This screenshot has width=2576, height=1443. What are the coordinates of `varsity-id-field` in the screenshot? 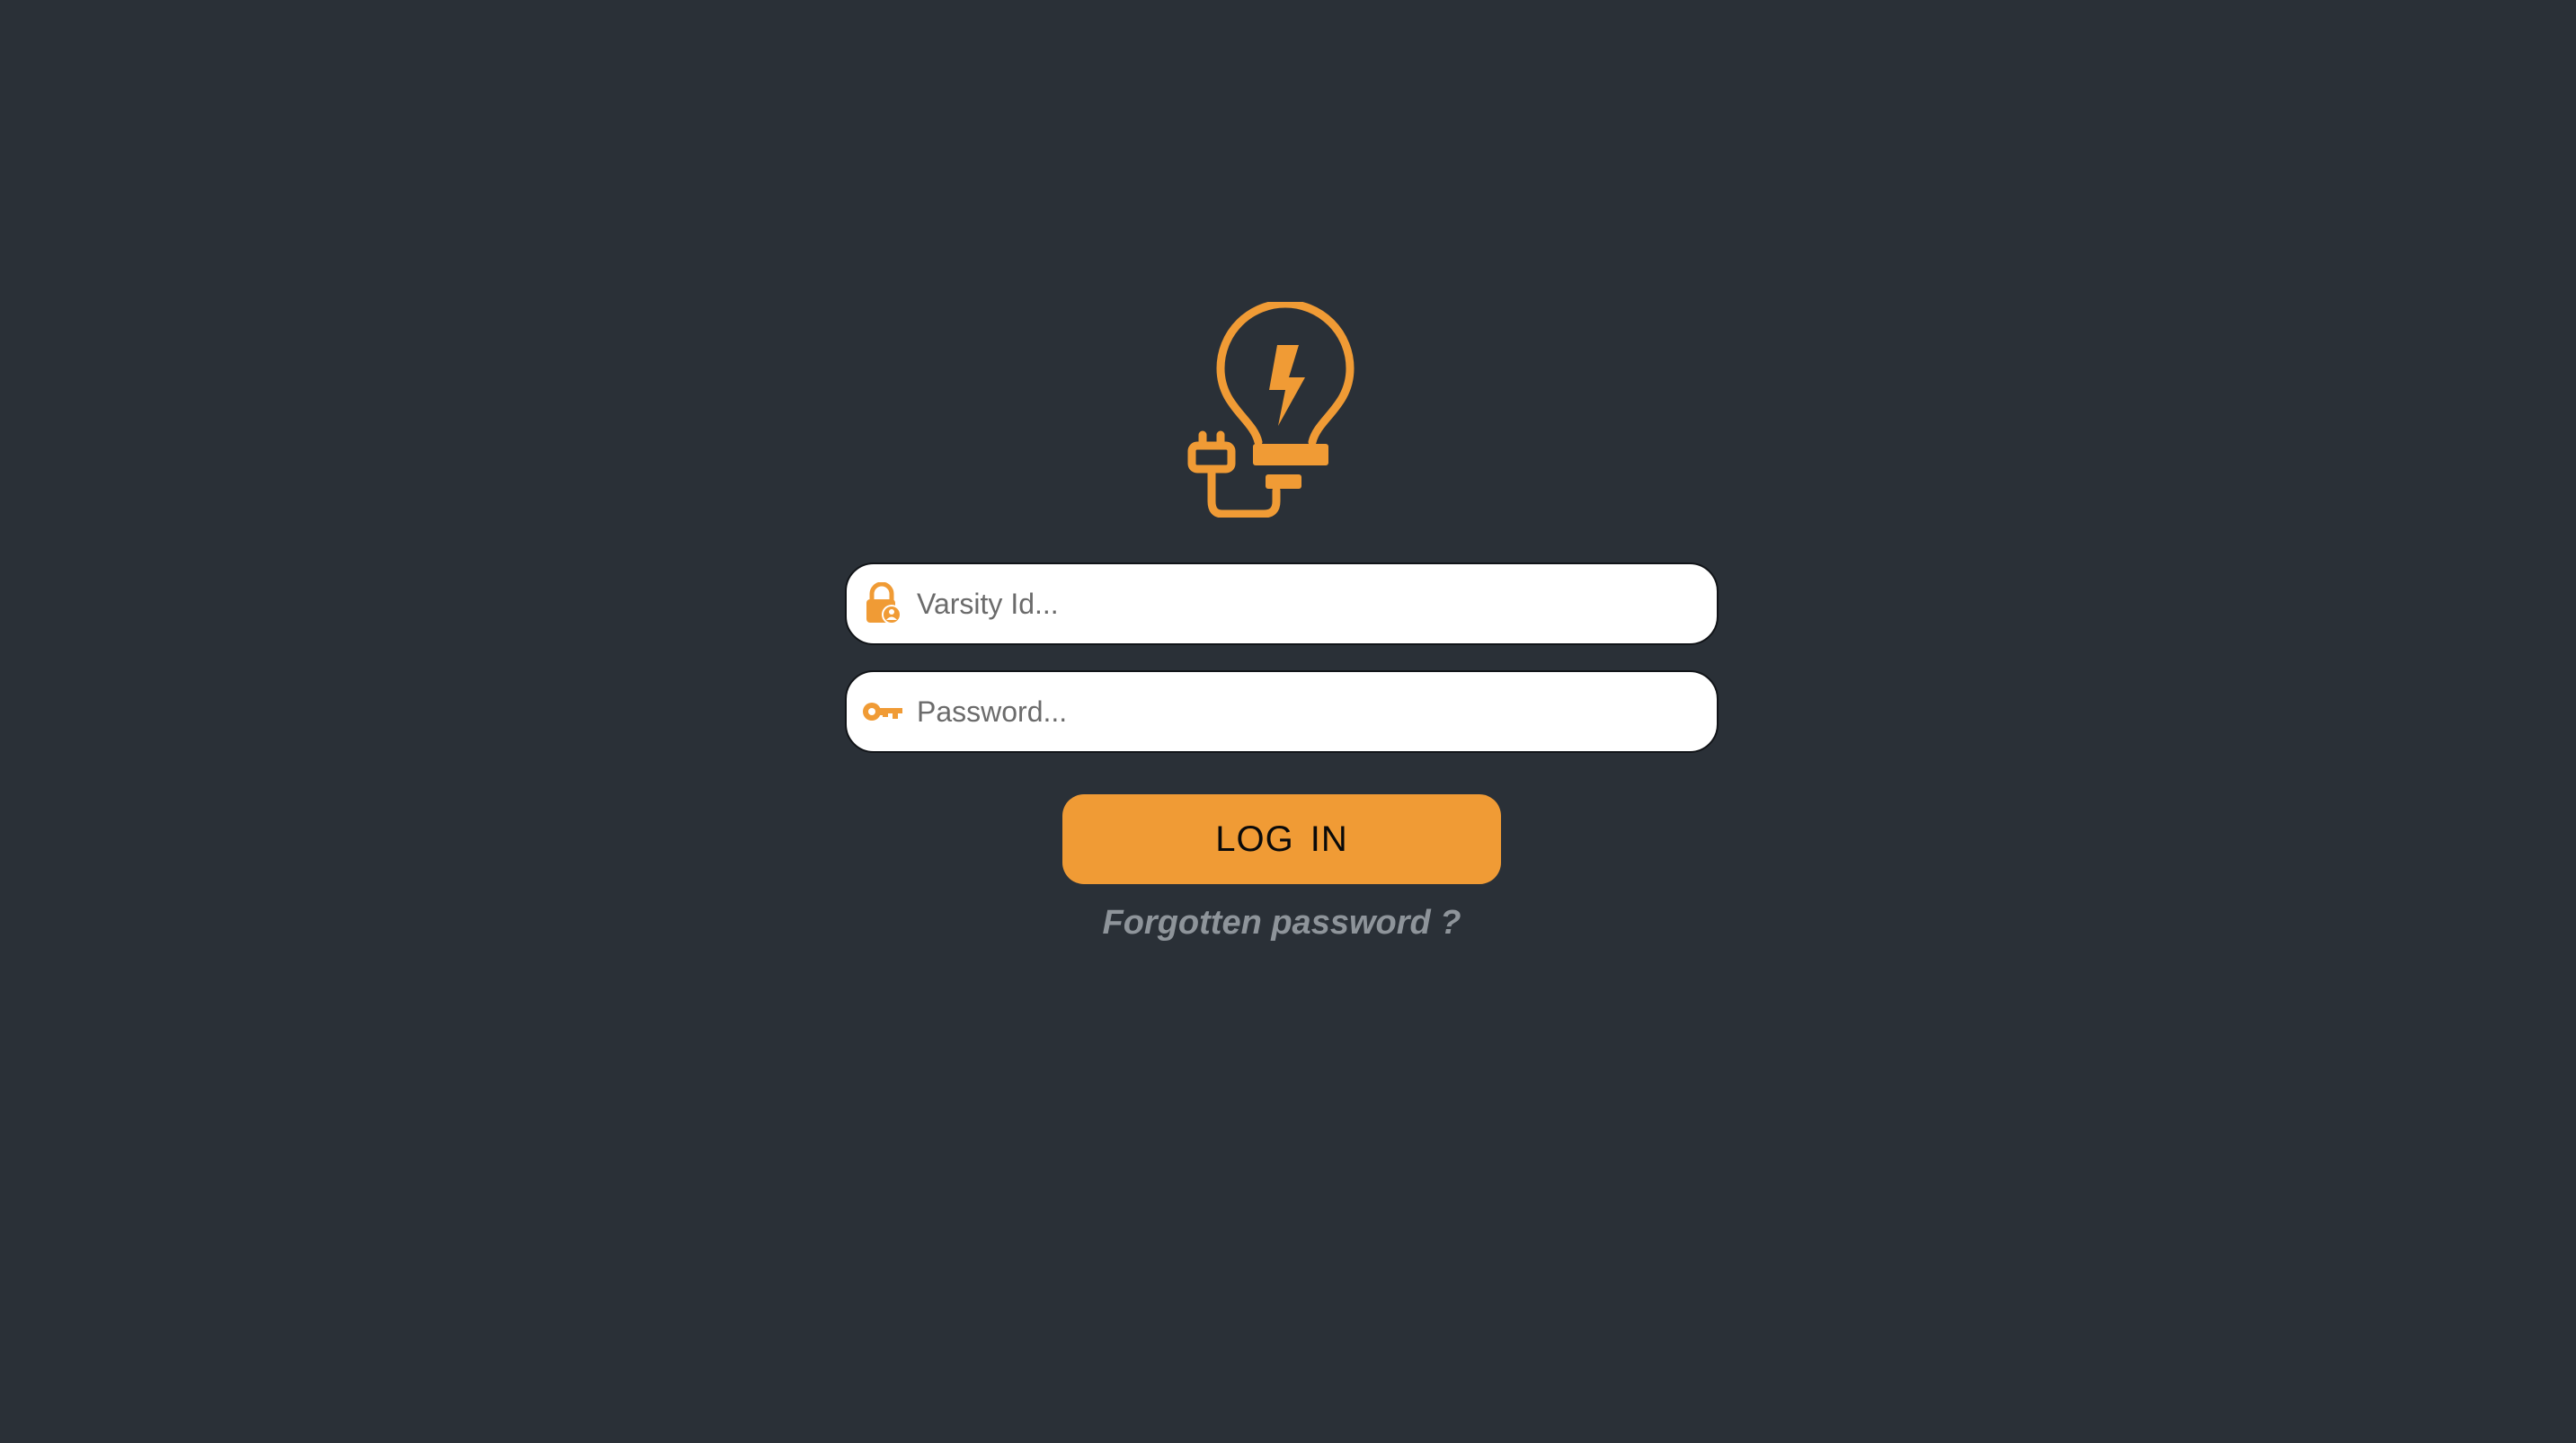 It's located at (1282, 603).